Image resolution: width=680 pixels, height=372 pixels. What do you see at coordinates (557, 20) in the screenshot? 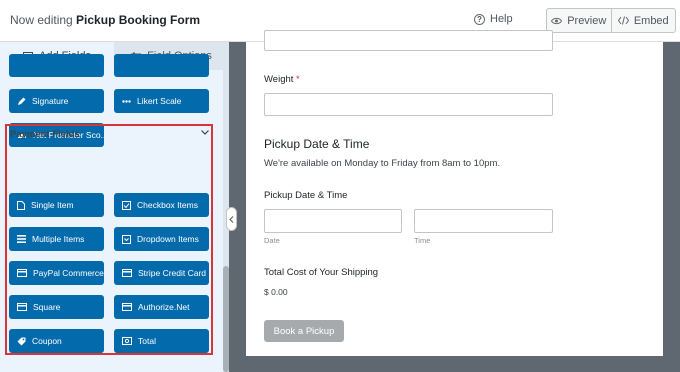
I see `eye-icon` at bounding box center [557, 20].